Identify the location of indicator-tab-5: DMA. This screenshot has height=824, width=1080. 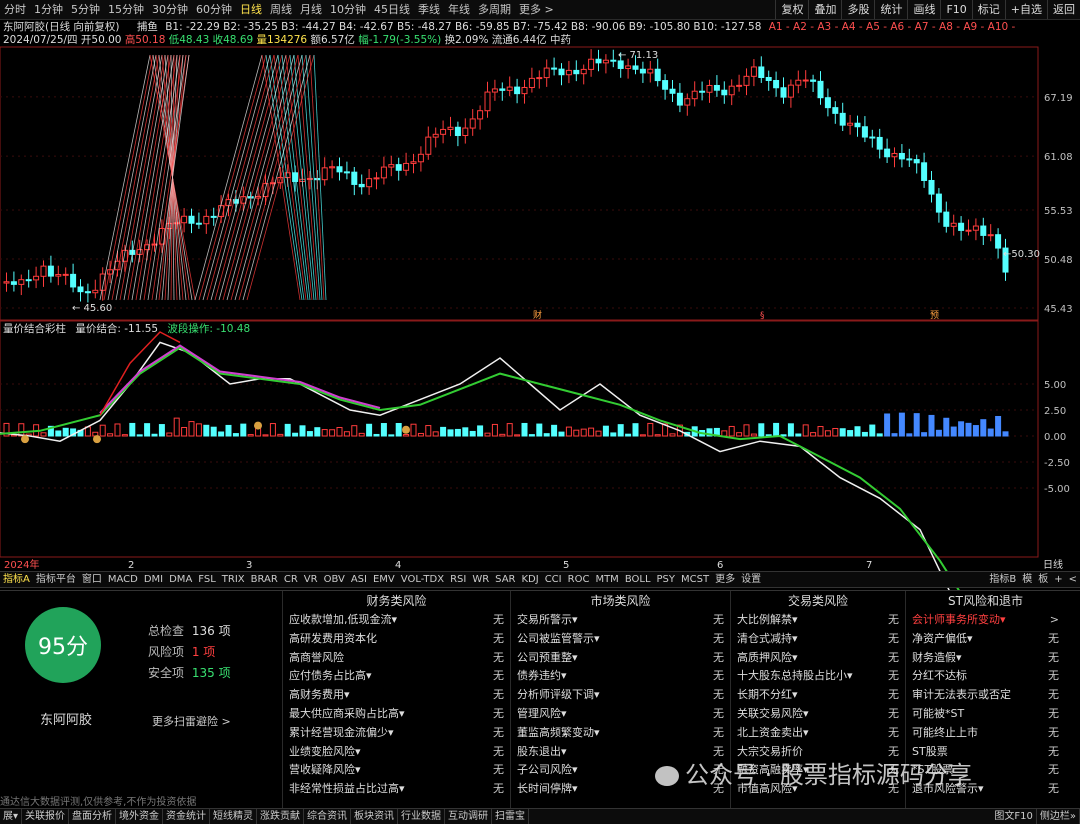
(180, 579).